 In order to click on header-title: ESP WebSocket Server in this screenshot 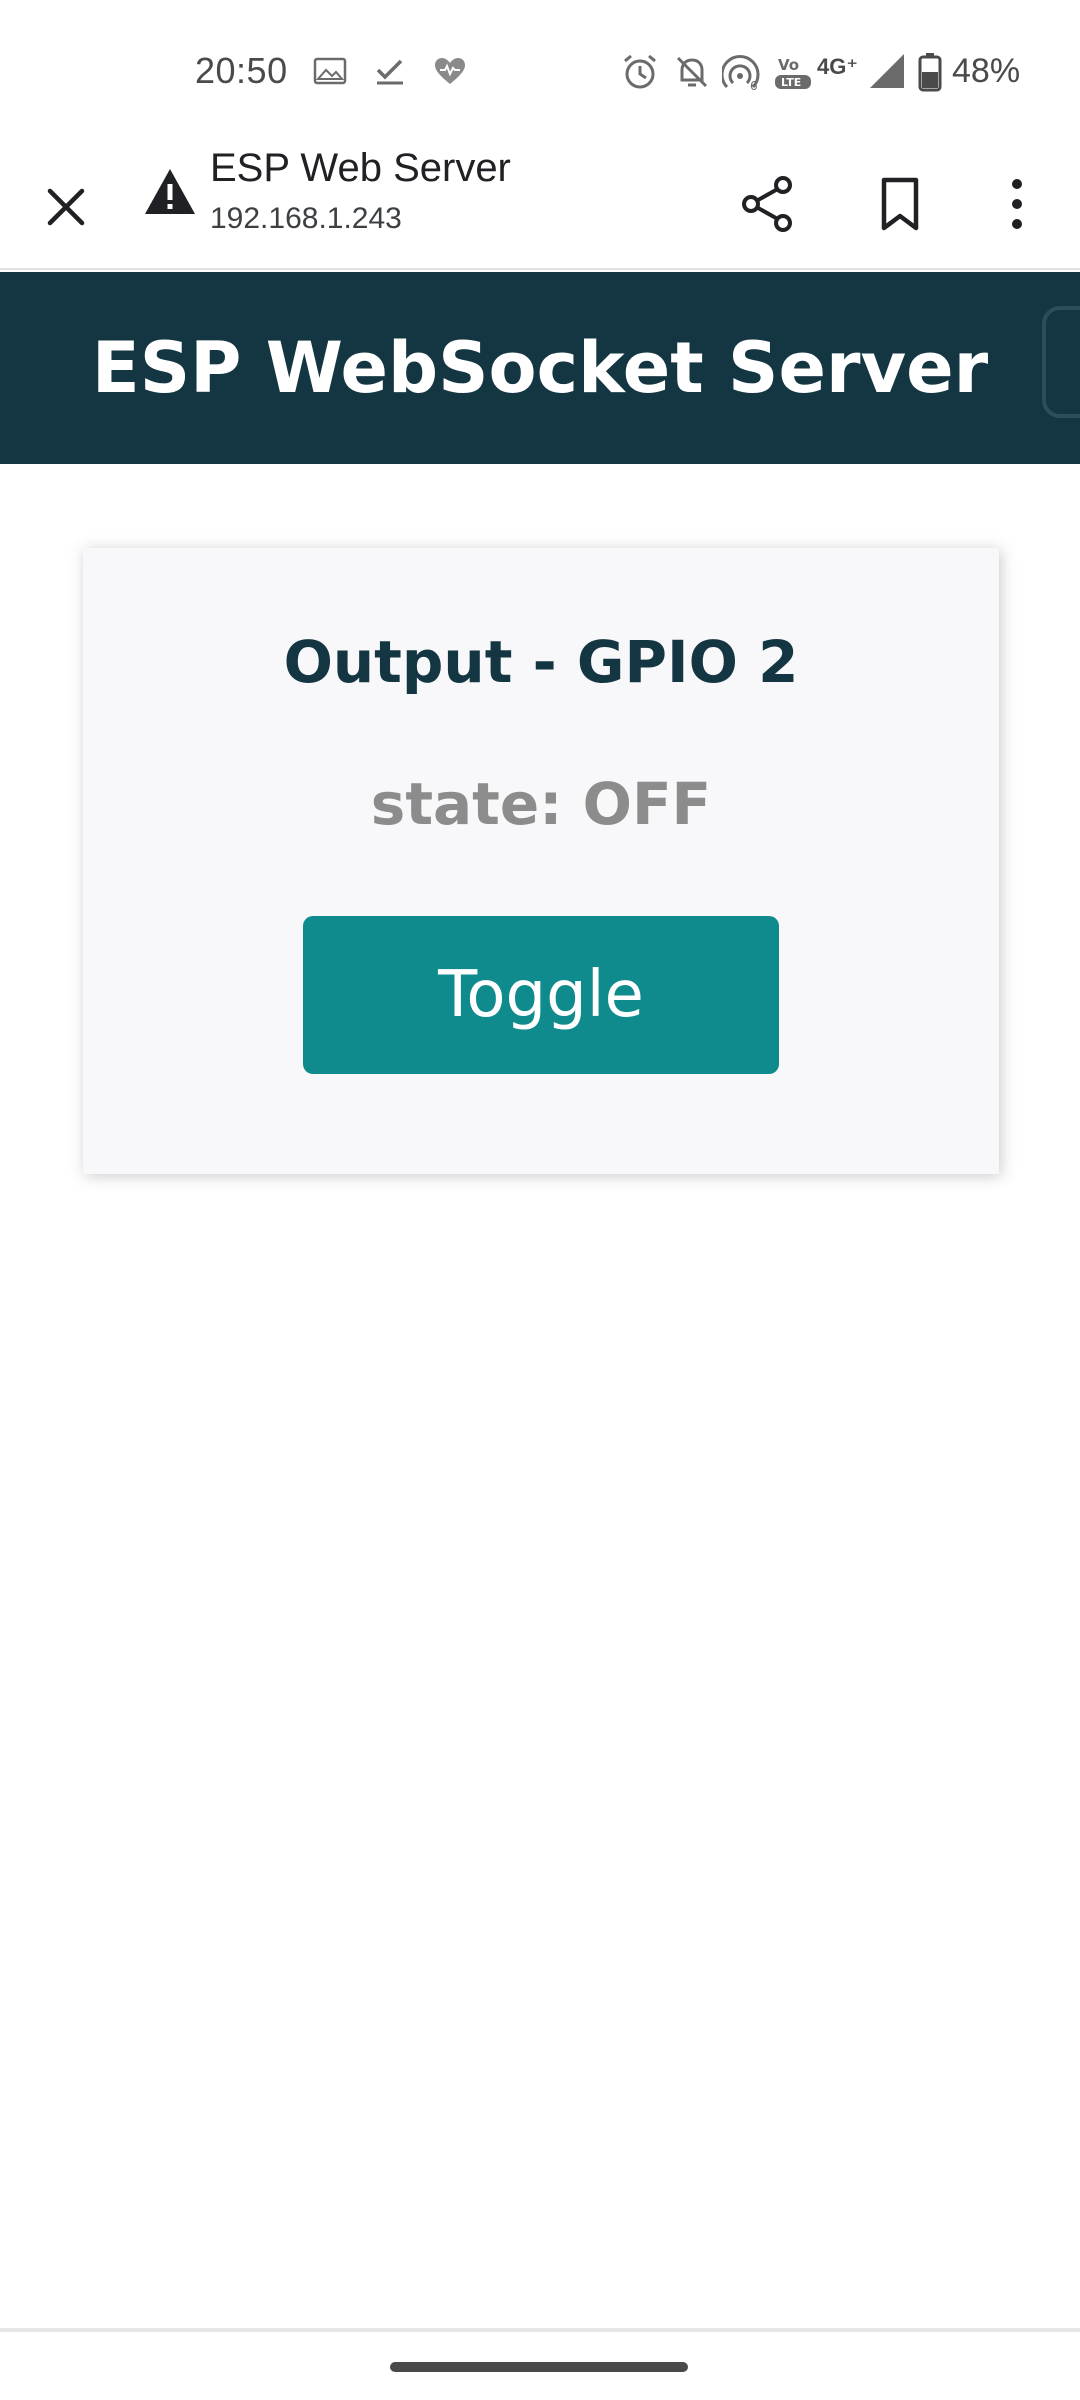, I will do `click(540, 368)`.